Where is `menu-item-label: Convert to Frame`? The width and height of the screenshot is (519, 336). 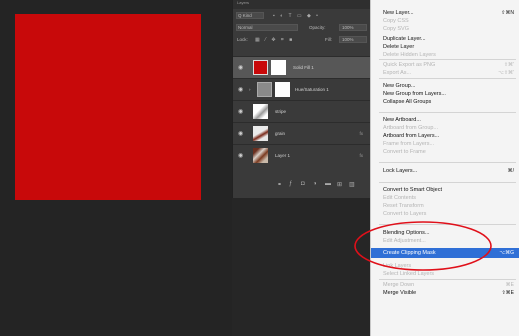 menu-item-label: Convert to Frame is located at coordinates (404, 152).